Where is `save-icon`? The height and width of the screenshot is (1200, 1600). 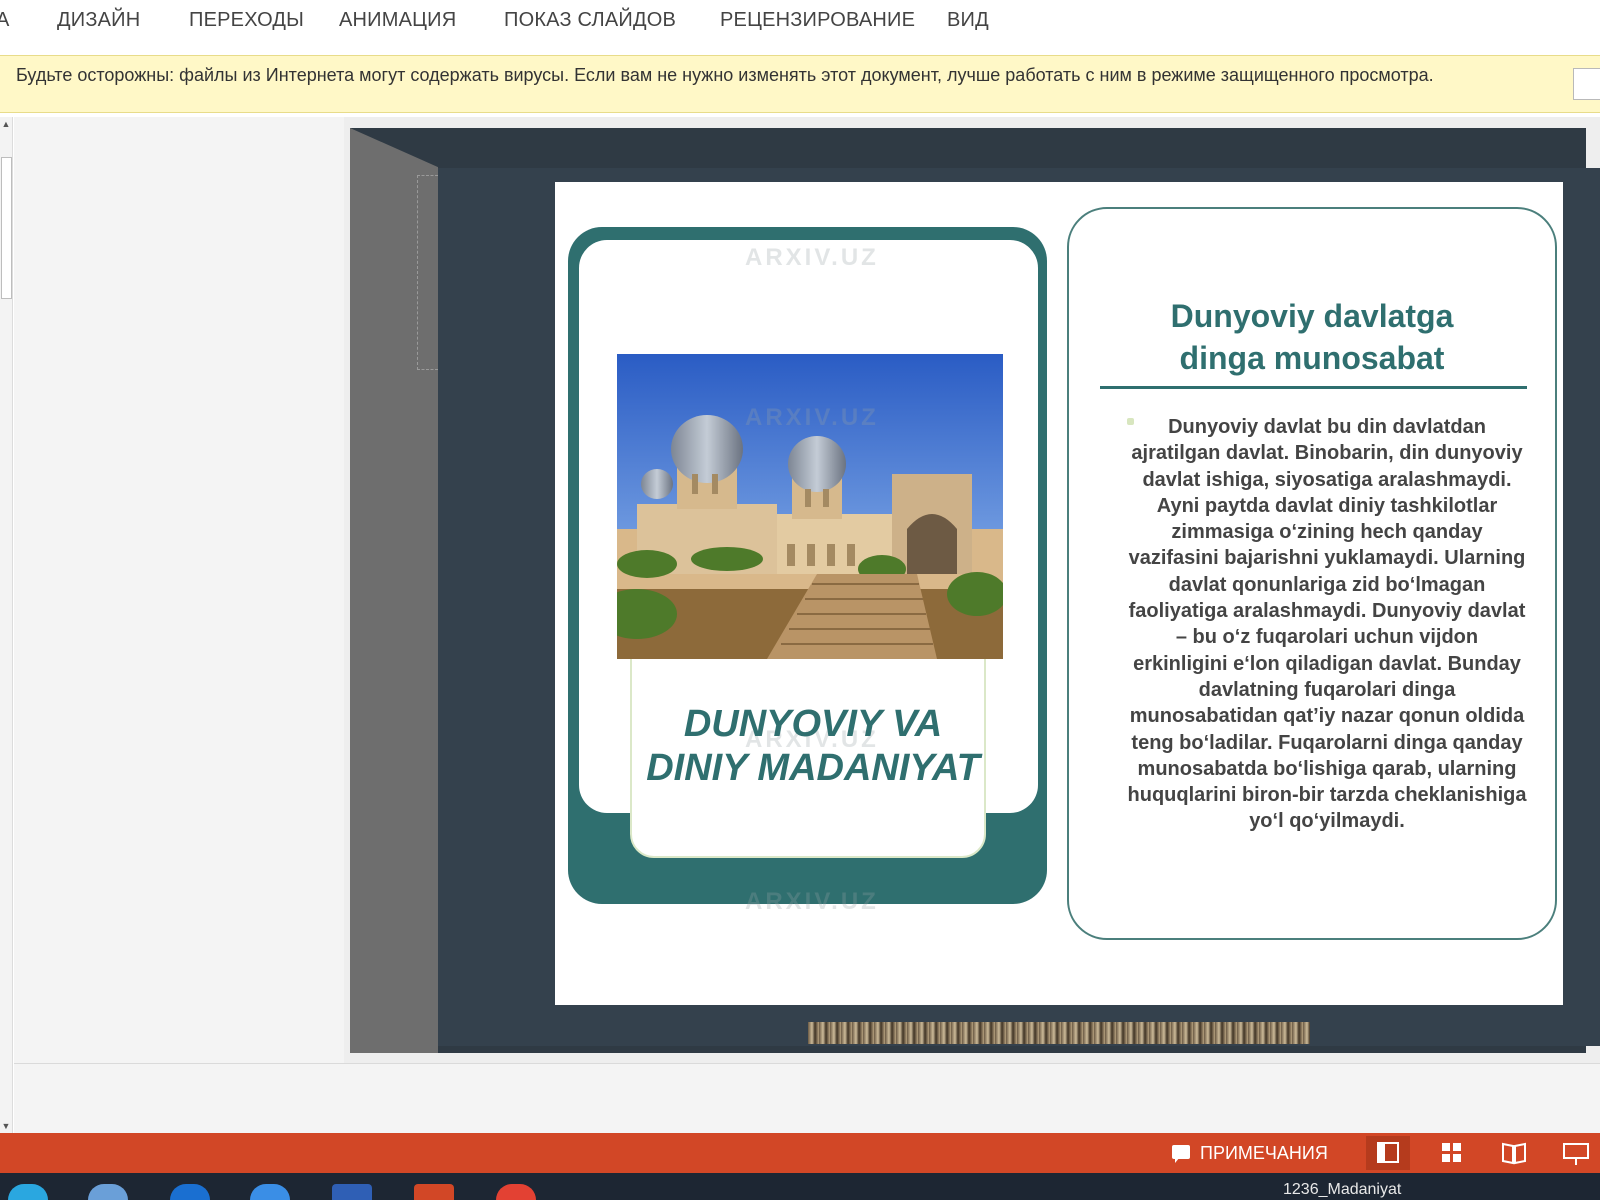 save-icon is located at coordinates (352, 1192).